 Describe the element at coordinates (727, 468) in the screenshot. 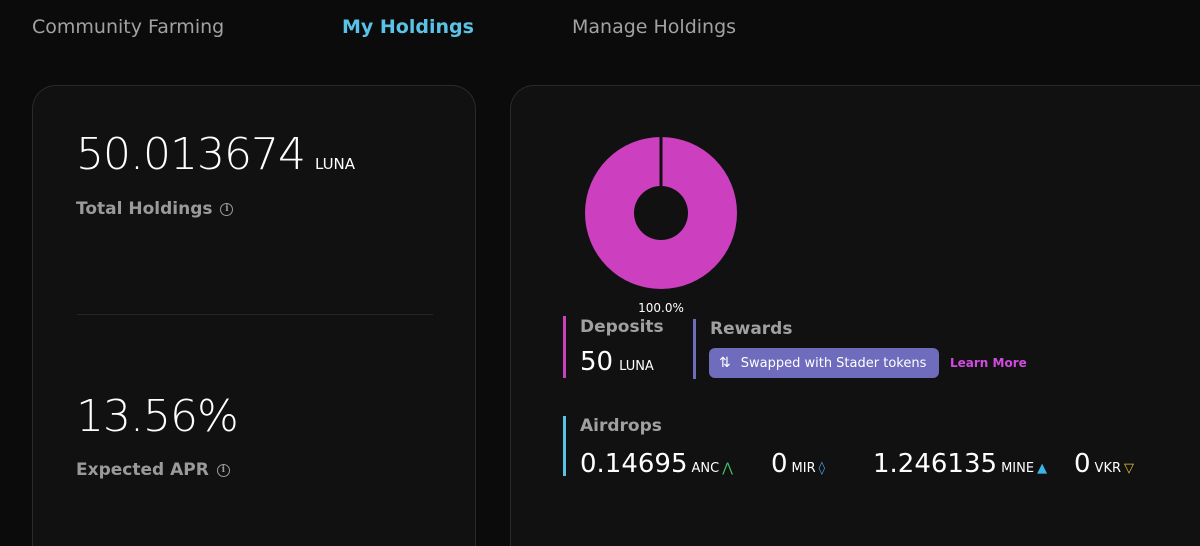

I see `anc-icon: ⋀` at that location.